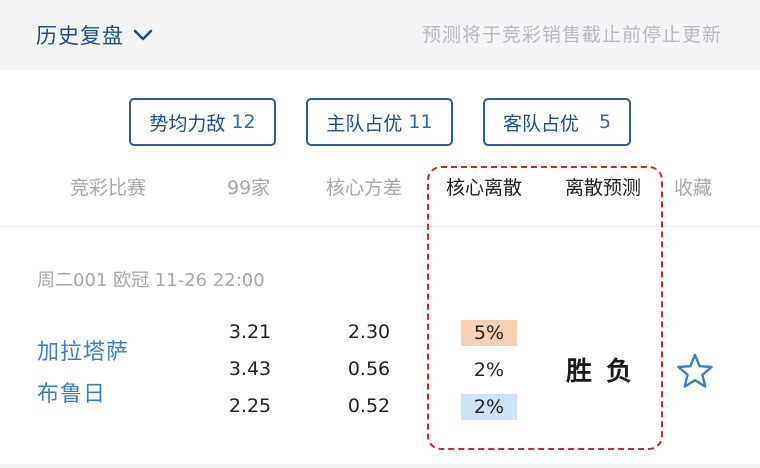 Image resolution: width=760 pixels, height=468 pixels. What do you see at coordinates (250, 406) in the screenshot?
I see `odds-99-loss: 2.25` at bounding box center [250, 406].